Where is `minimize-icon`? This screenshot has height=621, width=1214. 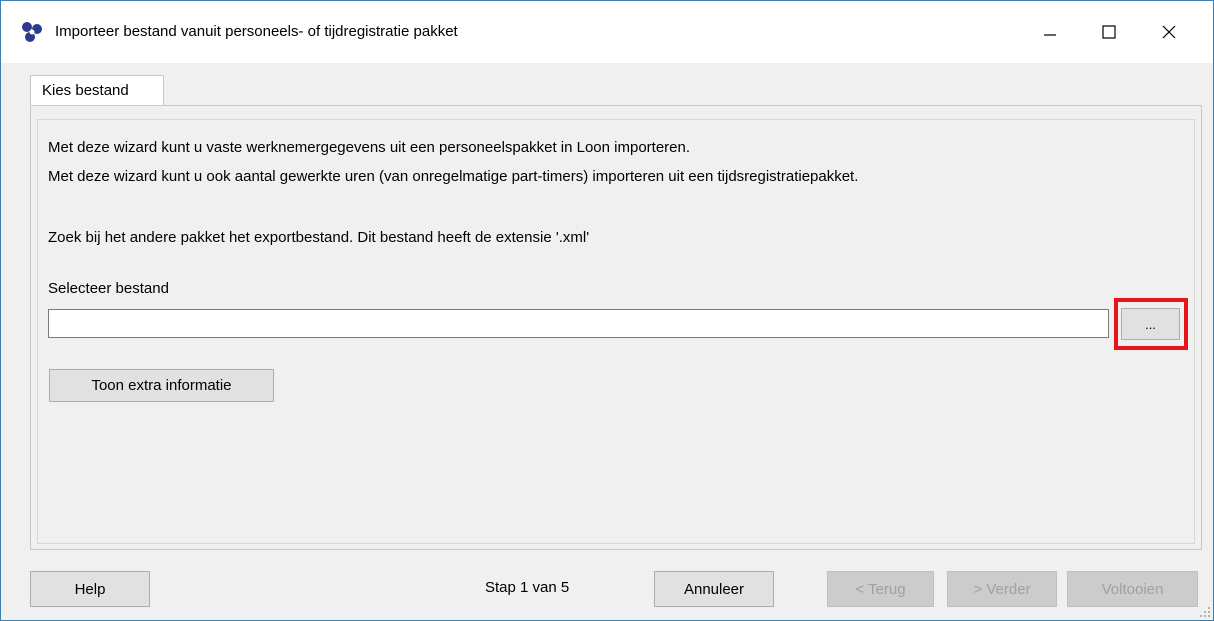
minimize-icon is located at coordinates (1050, 35).